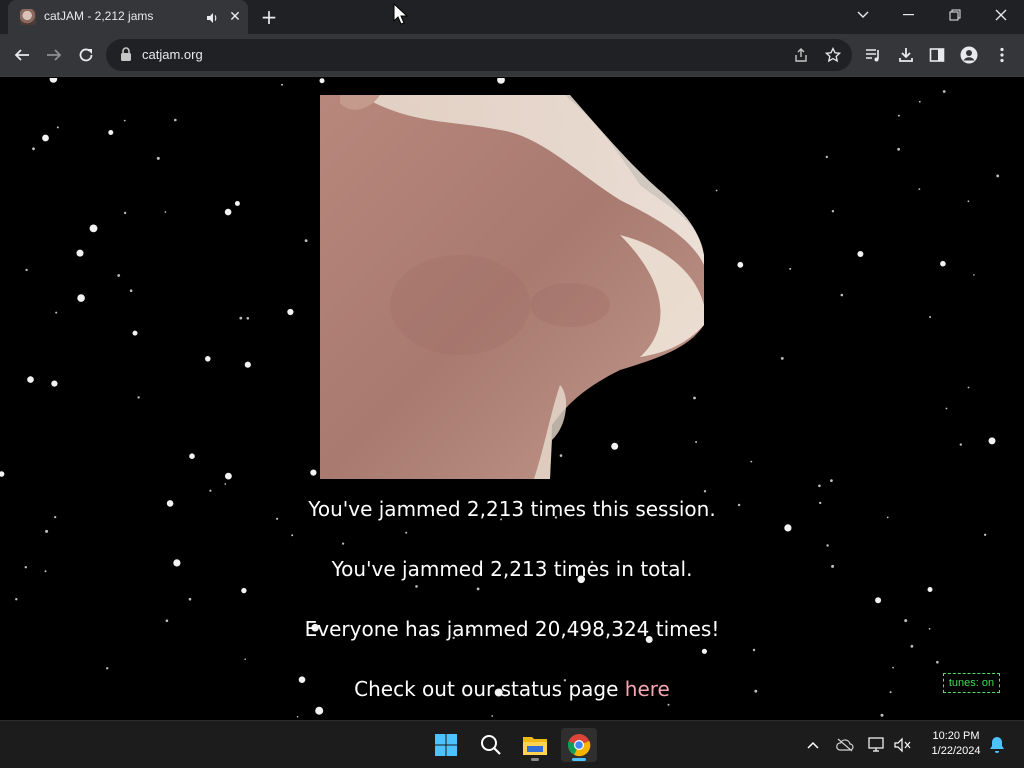 The height and width of the screenshot is (768, 1024). What do you see at coordinates (54, 55) in the screenshot?
I see `forward-arrow-icon` at bounding box center [54, 55].